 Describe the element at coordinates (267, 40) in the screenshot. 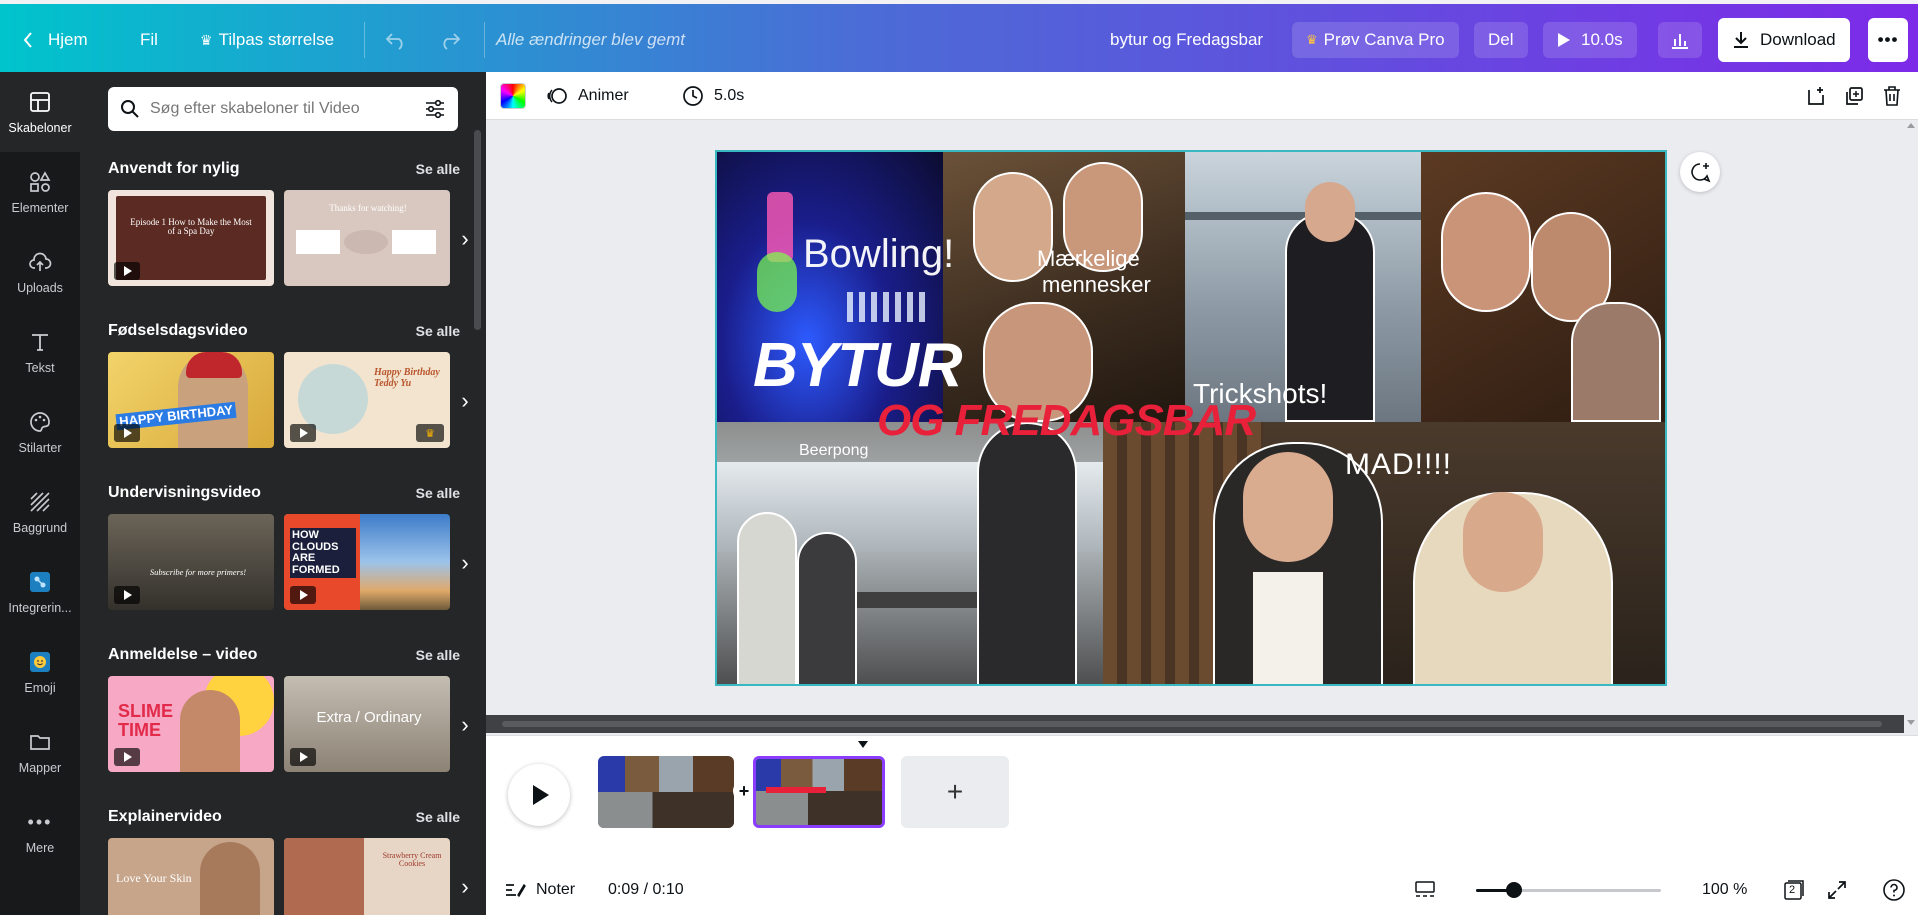

I see `resize-button: ♛ Tilpas størrelse` at that location.